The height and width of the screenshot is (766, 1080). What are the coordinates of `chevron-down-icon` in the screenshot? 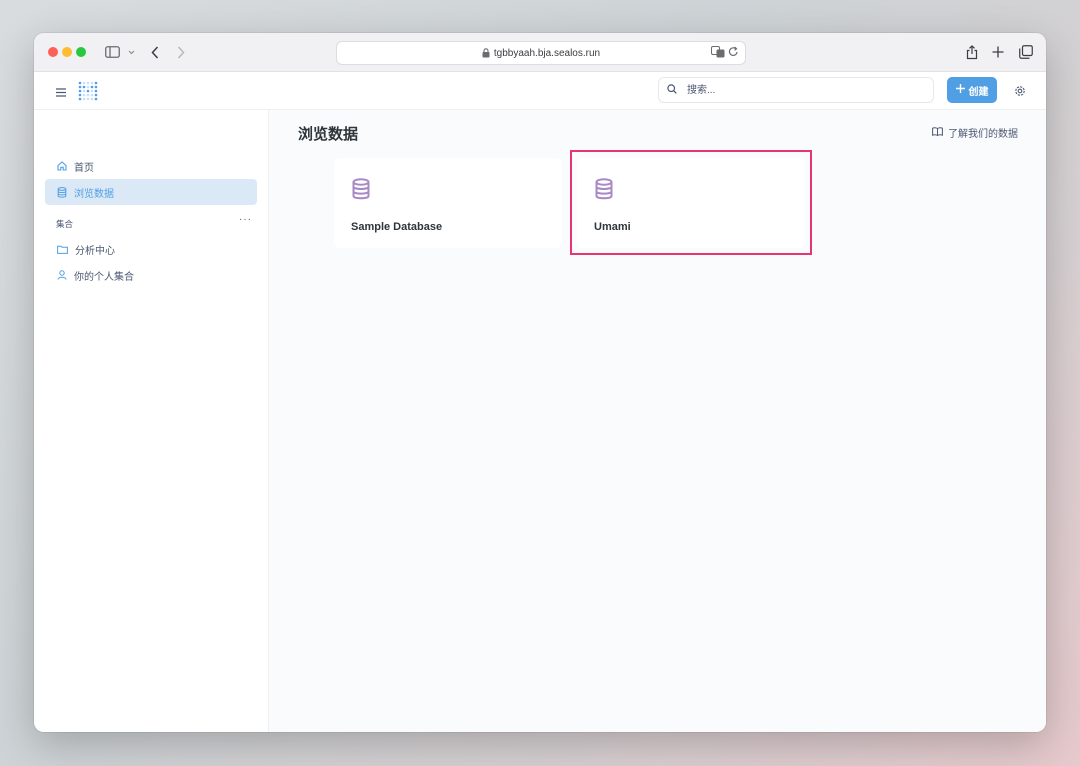 It's located at (131, 52).